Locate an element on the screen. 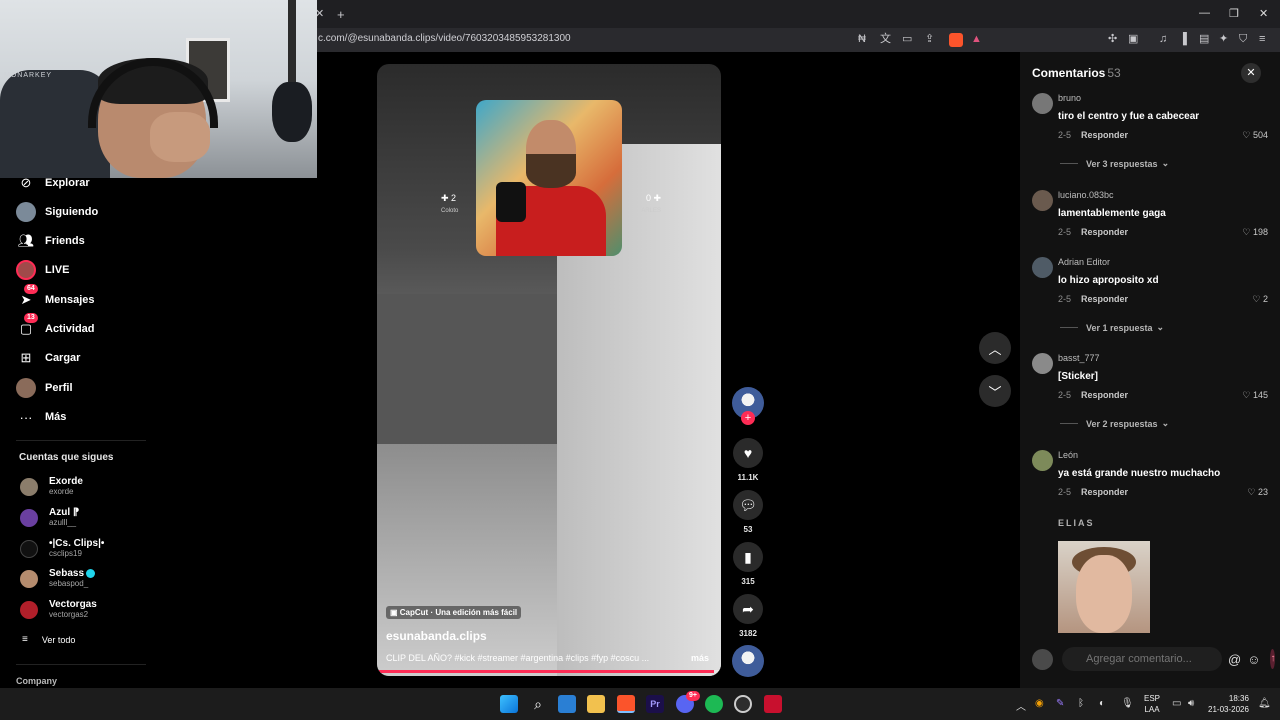 This screenshot has width=1280, height=720. tray-bluetooth-icon: ᛒ is located at coordinates (1081, 703).